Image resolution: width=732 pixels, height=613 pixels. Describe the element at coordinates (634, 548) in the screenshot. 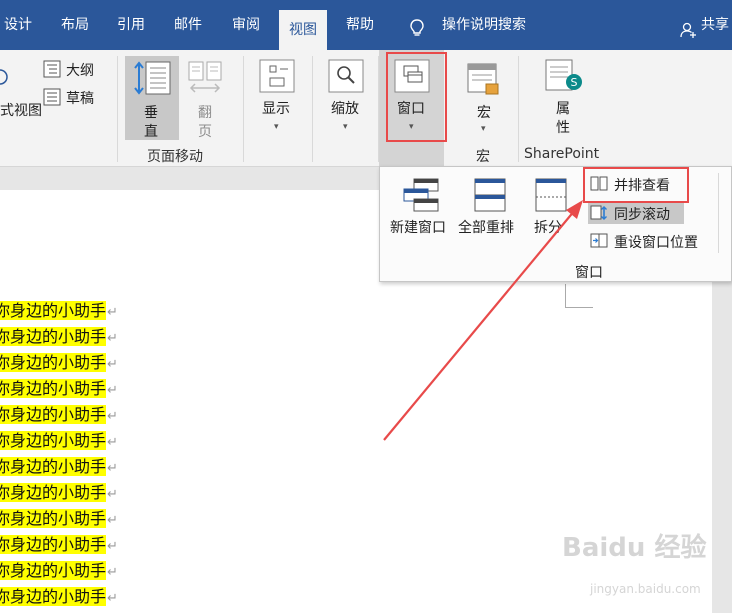

I see `baidu-watermark: Baidu 经验` at that location.